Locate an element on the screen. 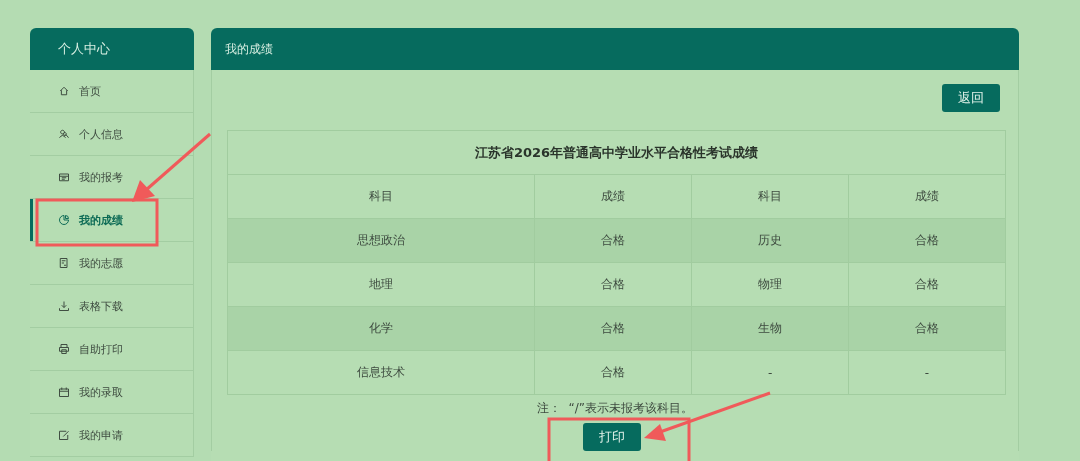  table-cell: 化学 is located at coordinates (381, 328).